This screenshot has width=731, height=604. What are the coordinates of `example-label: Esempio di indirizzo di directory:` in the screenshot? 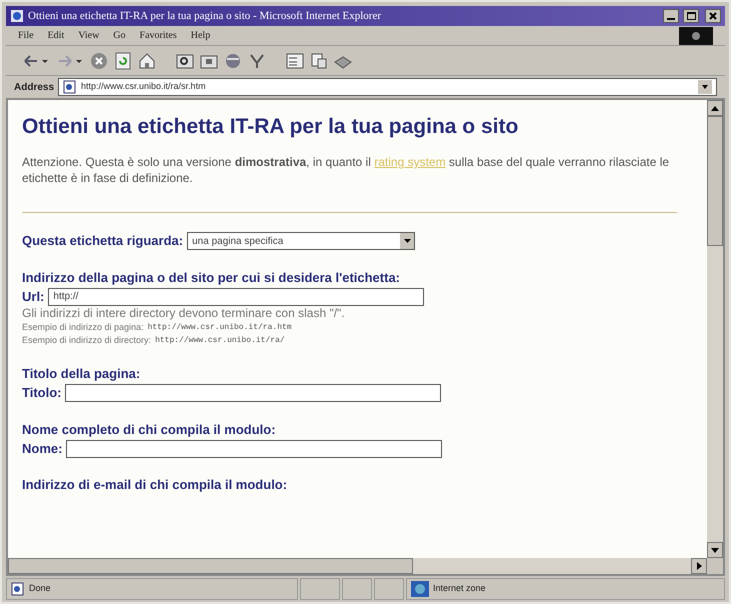 It's located at (87, 341).